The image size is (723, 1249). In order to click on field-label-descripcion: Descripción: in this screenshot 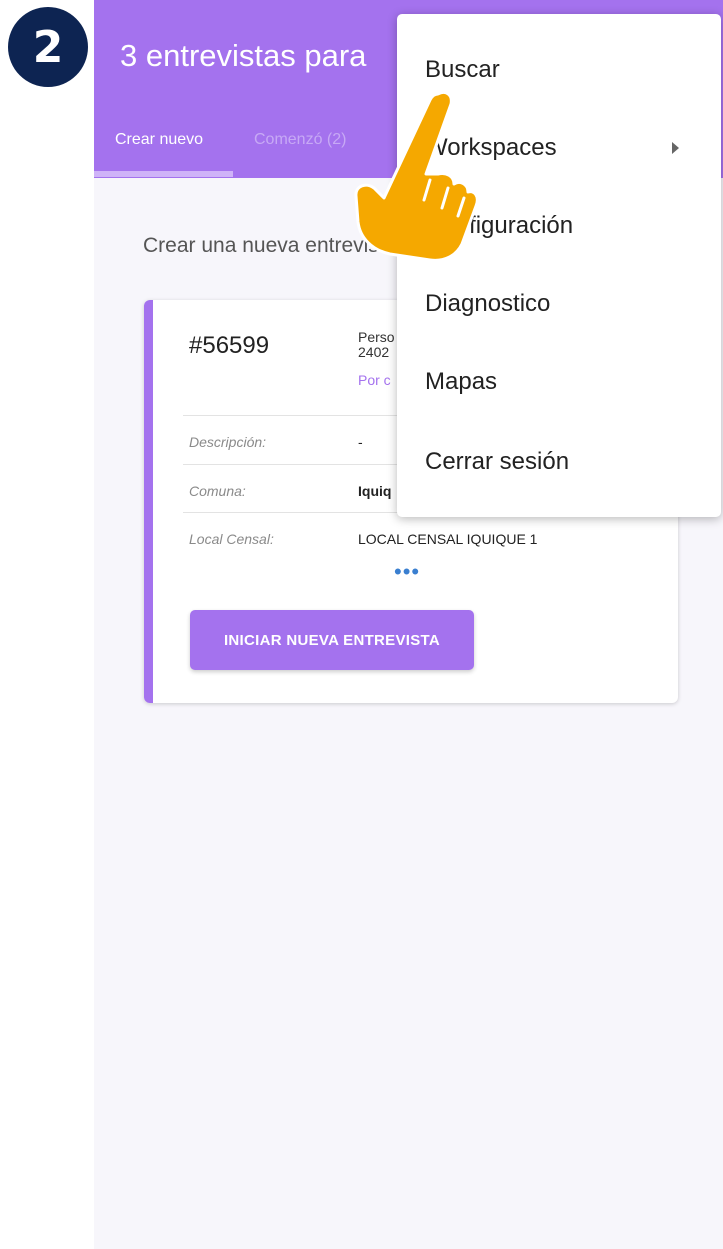, I will do `click(228, 442)`.